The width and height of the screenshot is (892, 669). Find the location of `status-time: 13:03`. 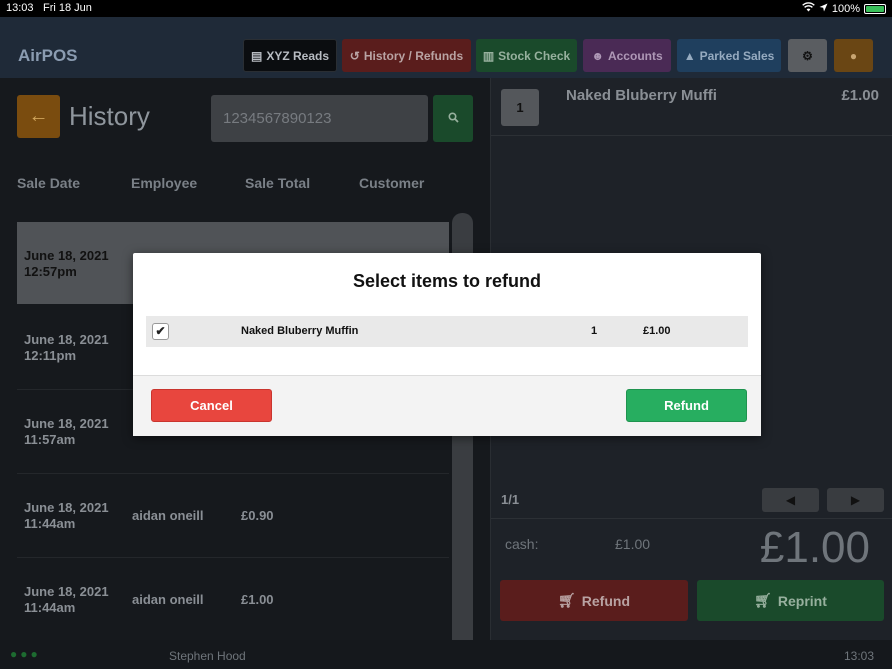

status-time: 13:03 is located at coordinates (20, 8).